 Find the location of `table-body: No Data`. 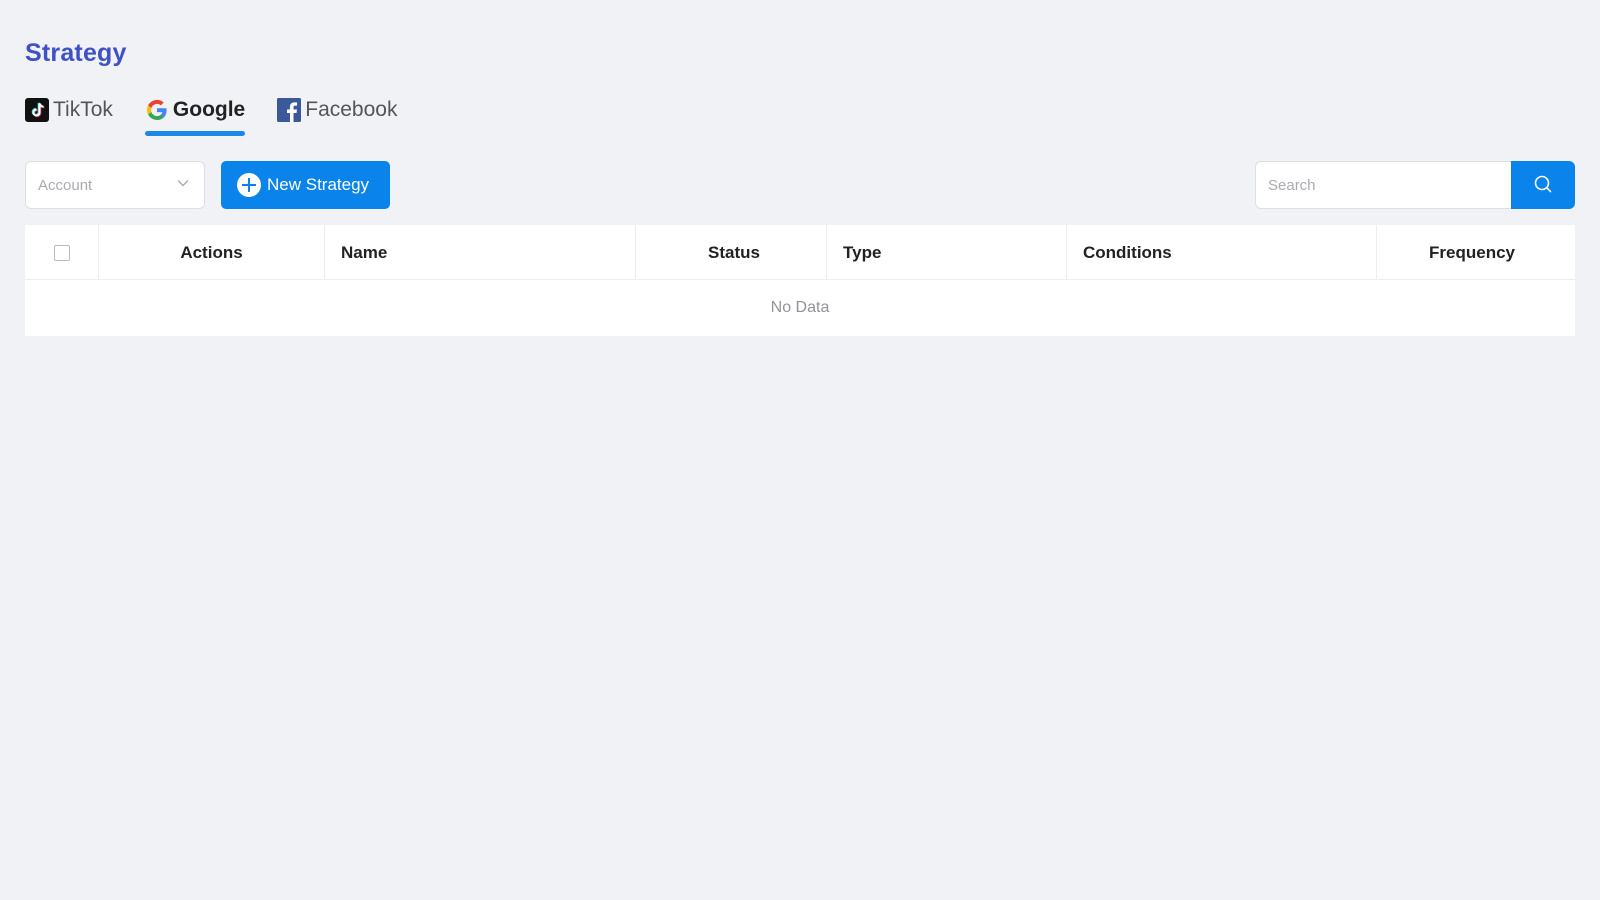

table-body: No Data is located at coordinates (800, 308).